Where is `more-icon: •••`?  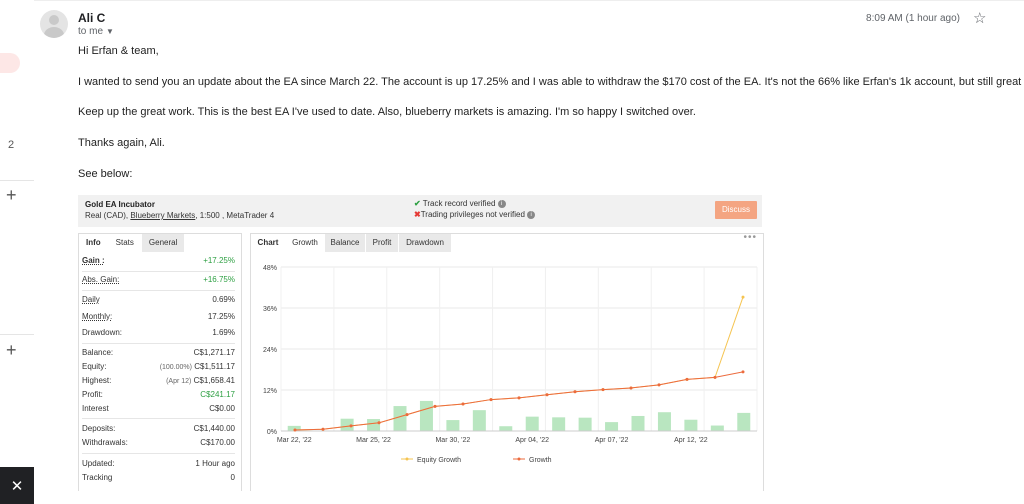 more-icon: ••• is located at coordinates (750, 237).